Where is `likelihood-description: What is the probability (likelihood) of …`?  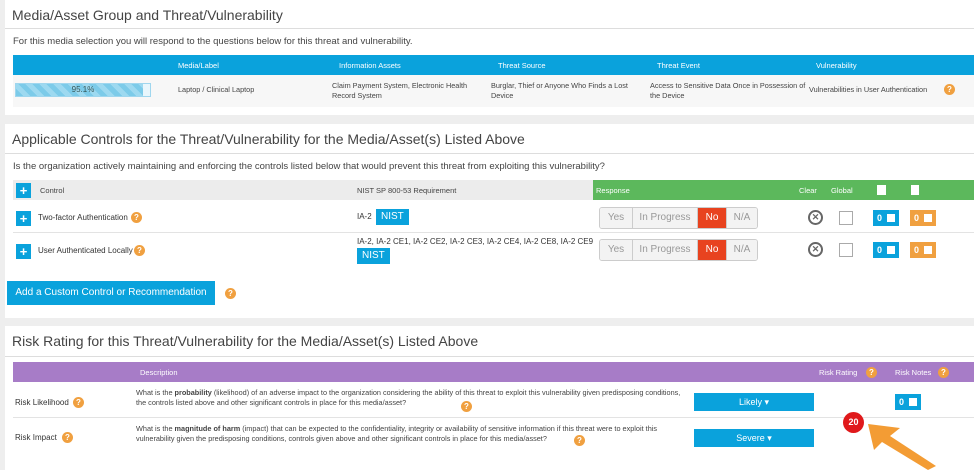
likelihood-description: What is the probability (likelihood) of … is located at coordinates (408, 397).